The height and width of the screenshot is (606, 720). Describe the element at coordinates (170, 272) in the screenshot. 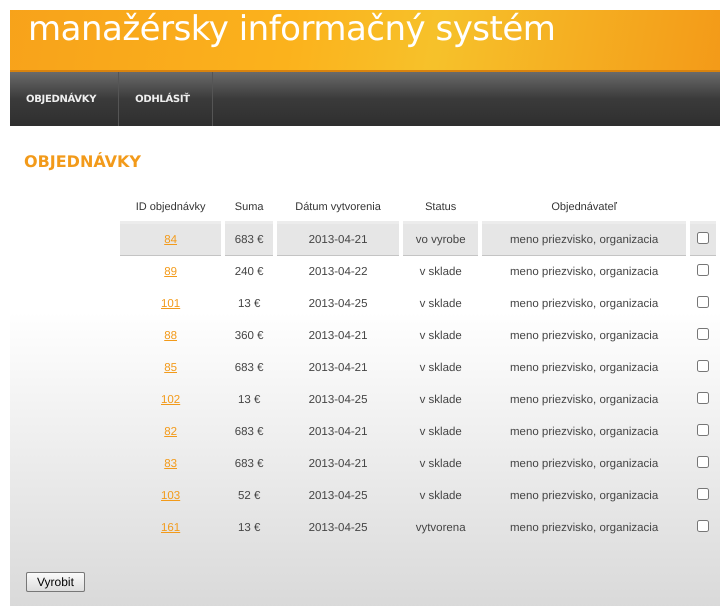

I see `order-link: 89` at that location.